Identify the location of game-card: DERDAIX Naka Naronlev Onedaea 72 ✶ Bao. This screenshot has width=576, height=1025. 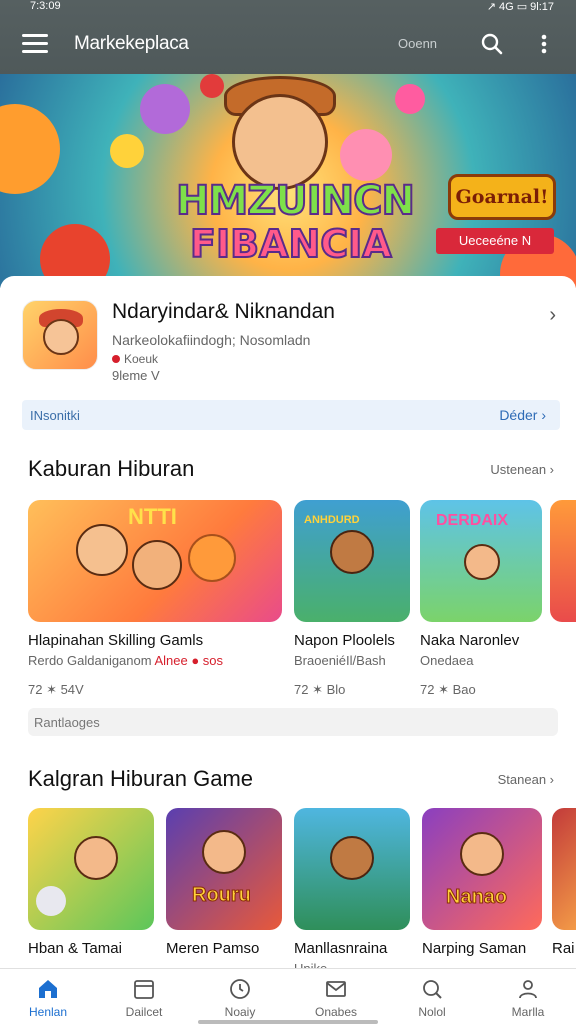
(481, 599).